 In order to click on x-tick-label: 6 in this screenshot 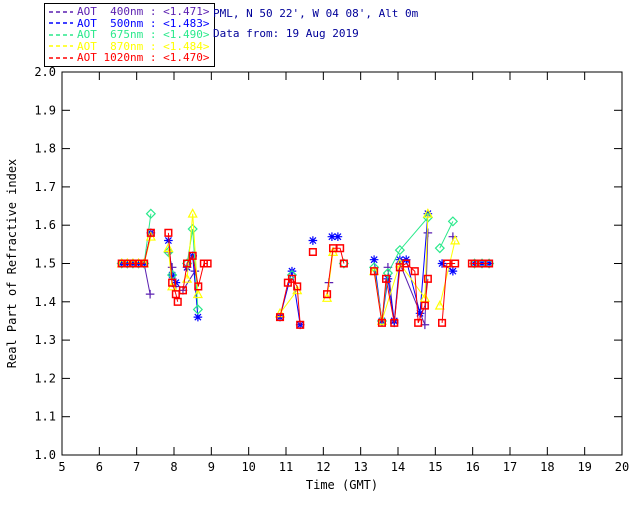, I will do `click(99, 467)`.